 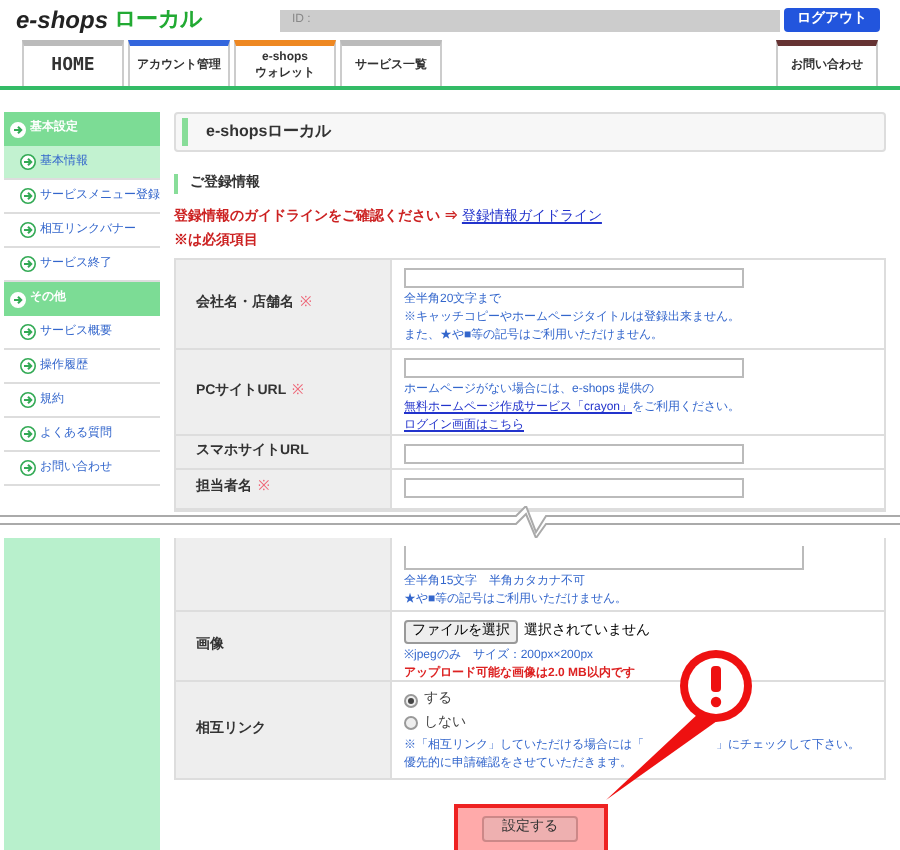 I want to click on nav-tab: HOME, so click(x=73, y=63).